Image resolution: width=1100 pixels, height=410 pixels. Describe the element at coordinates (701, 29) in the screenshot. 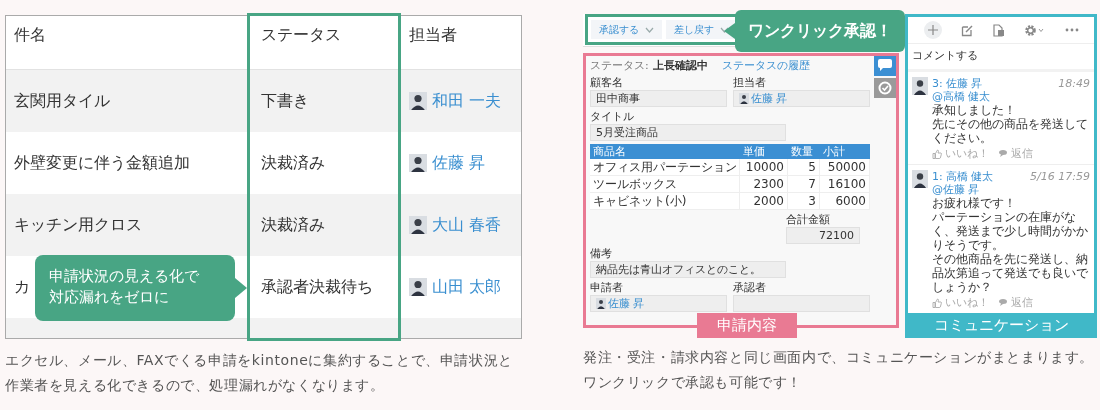

I see `action-button: 差し戻す` at that location.